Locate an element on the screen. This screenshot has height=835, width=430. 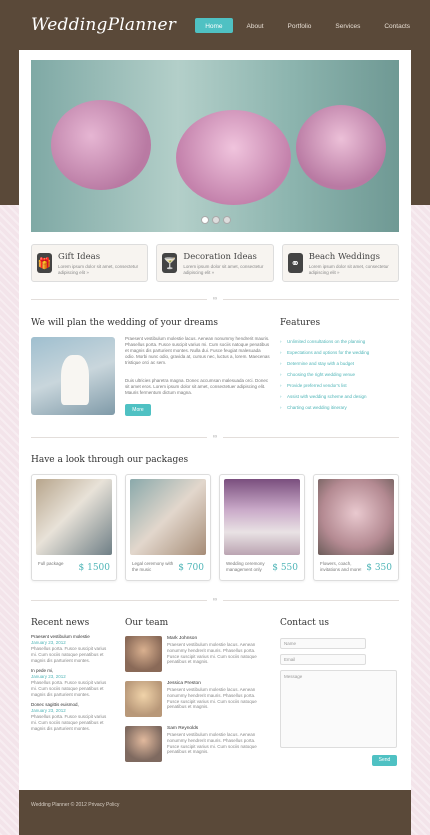
nav-portfolio: Portfolio is located at coordinates (300, 25).